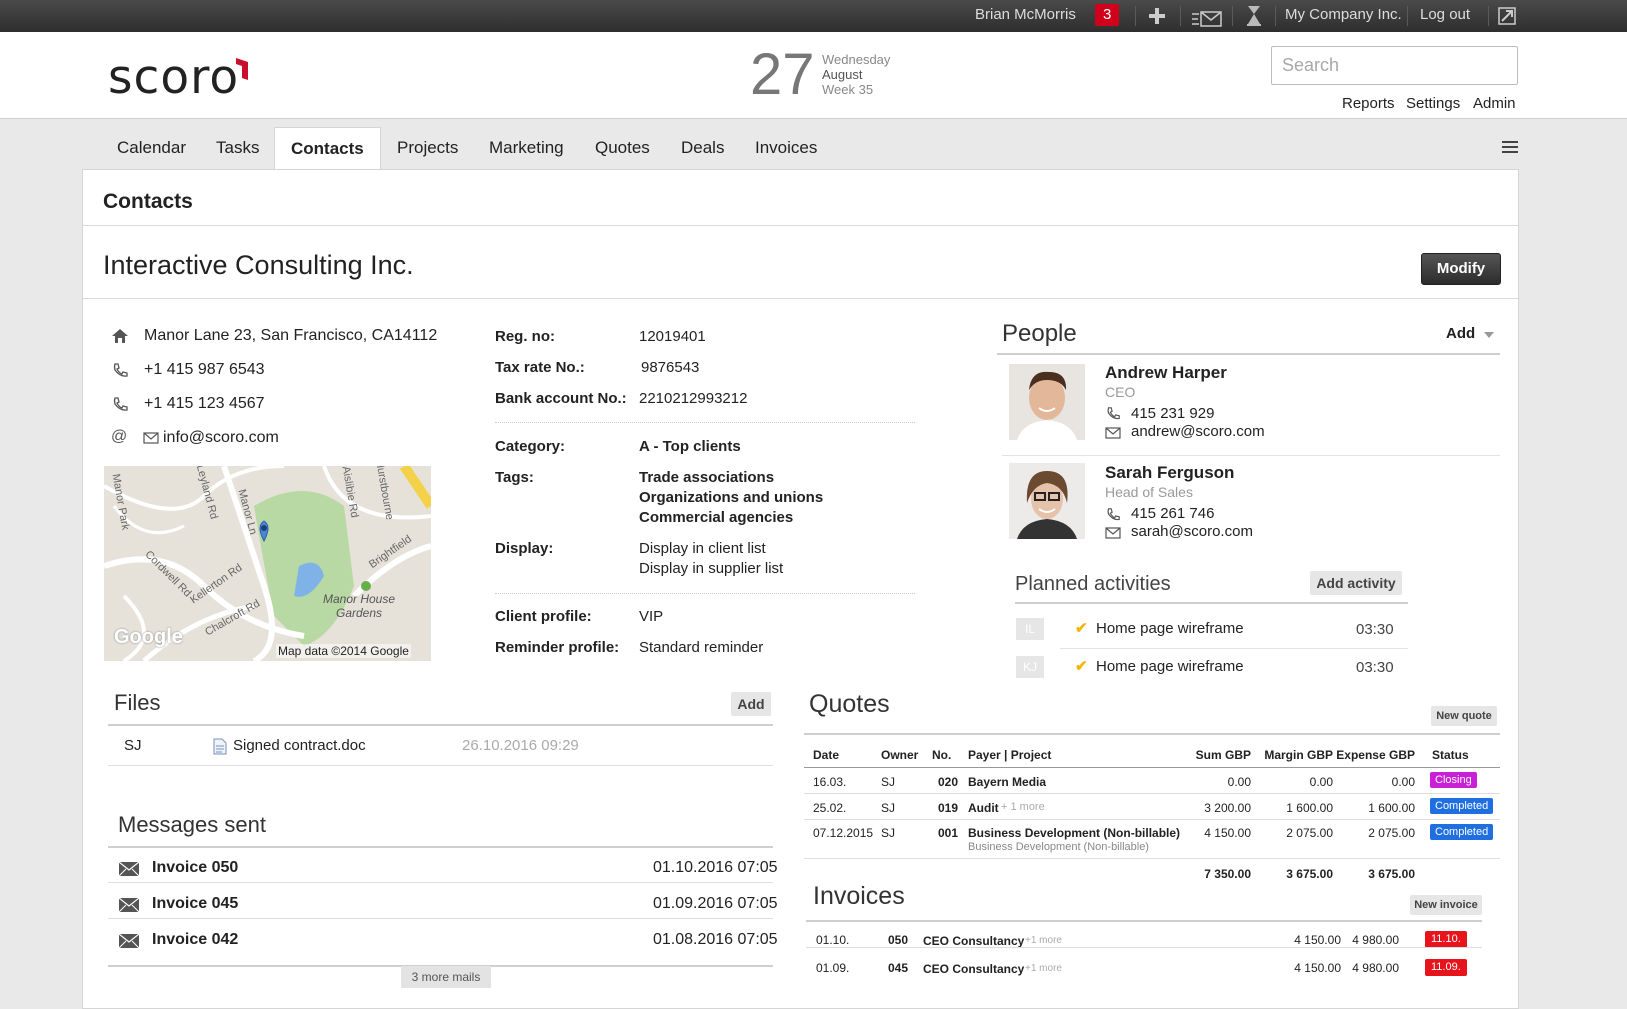 The image size is (1627, 1009). What do you see at coordinates (129, 905) in the screenshot?
I see `envelope-icon` at bounding box center [129, 905].